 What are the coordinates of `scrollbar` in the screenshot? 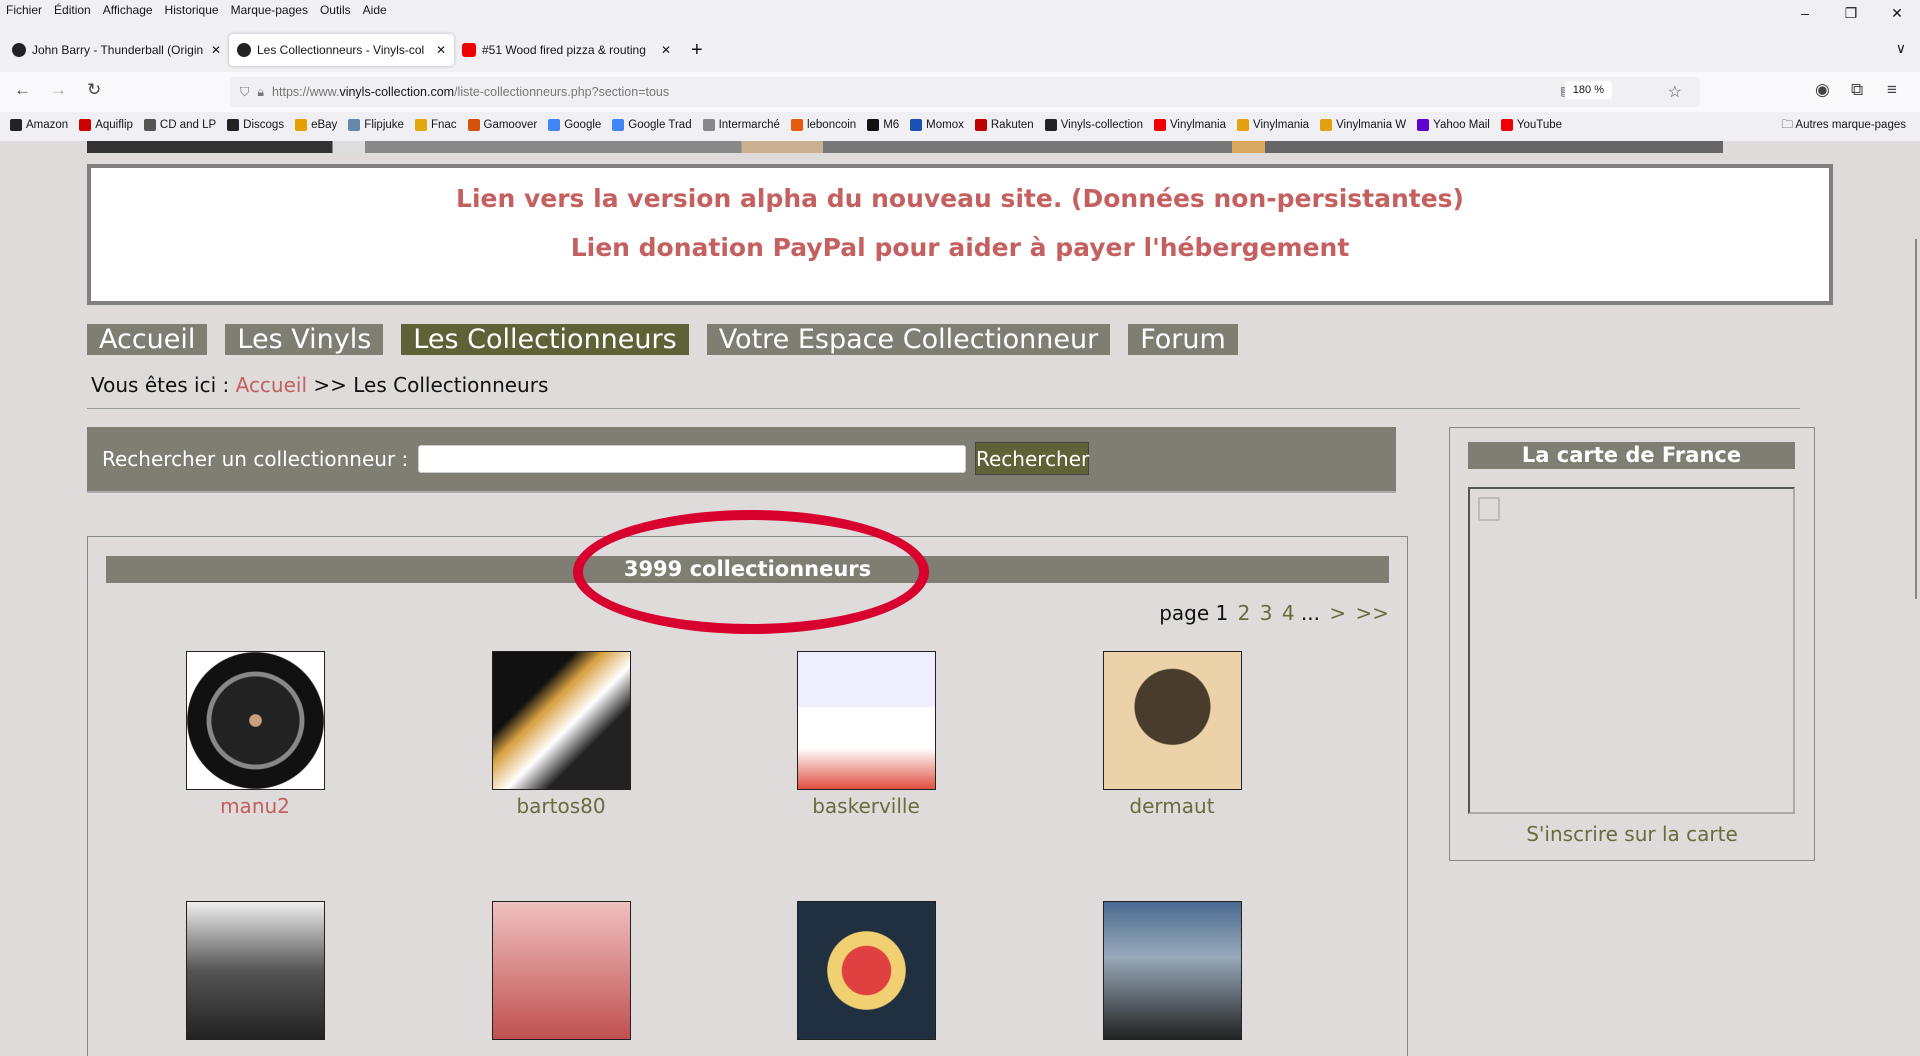 It's located at (1916, 419).